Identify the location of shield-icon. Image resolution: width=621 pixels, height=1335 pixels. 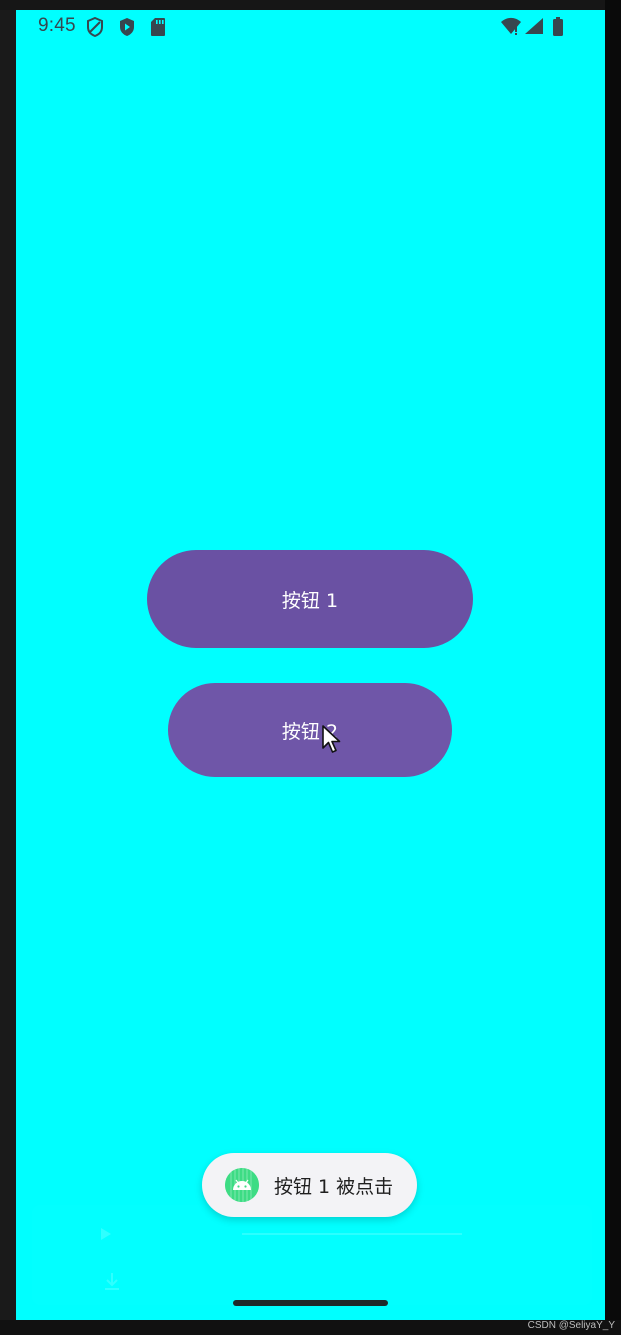
(95, 27).